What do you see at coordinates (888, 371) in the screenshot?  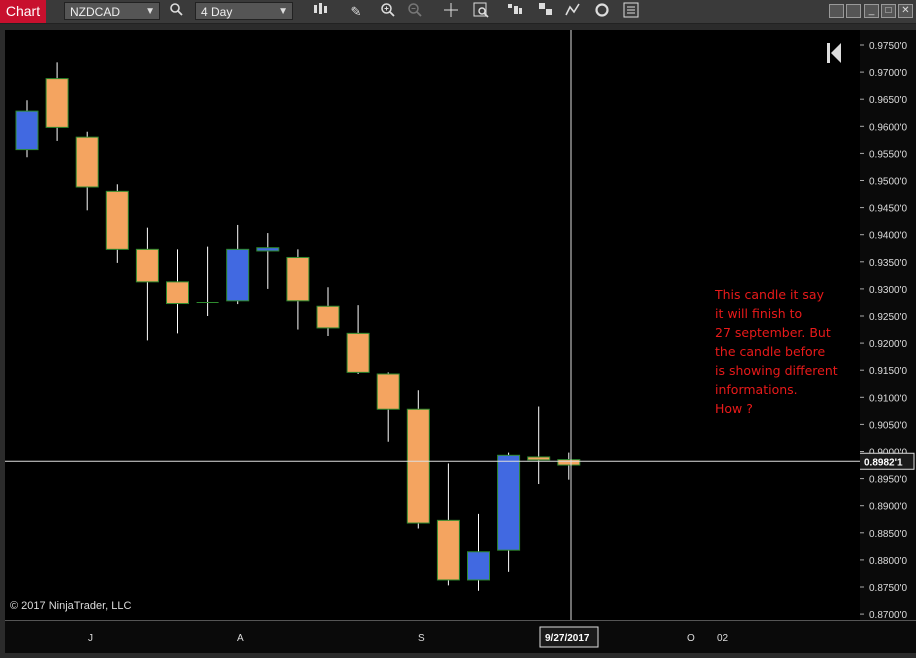 I see `price-tick-label: 0.9150'0` at bounding box center [888, 371].